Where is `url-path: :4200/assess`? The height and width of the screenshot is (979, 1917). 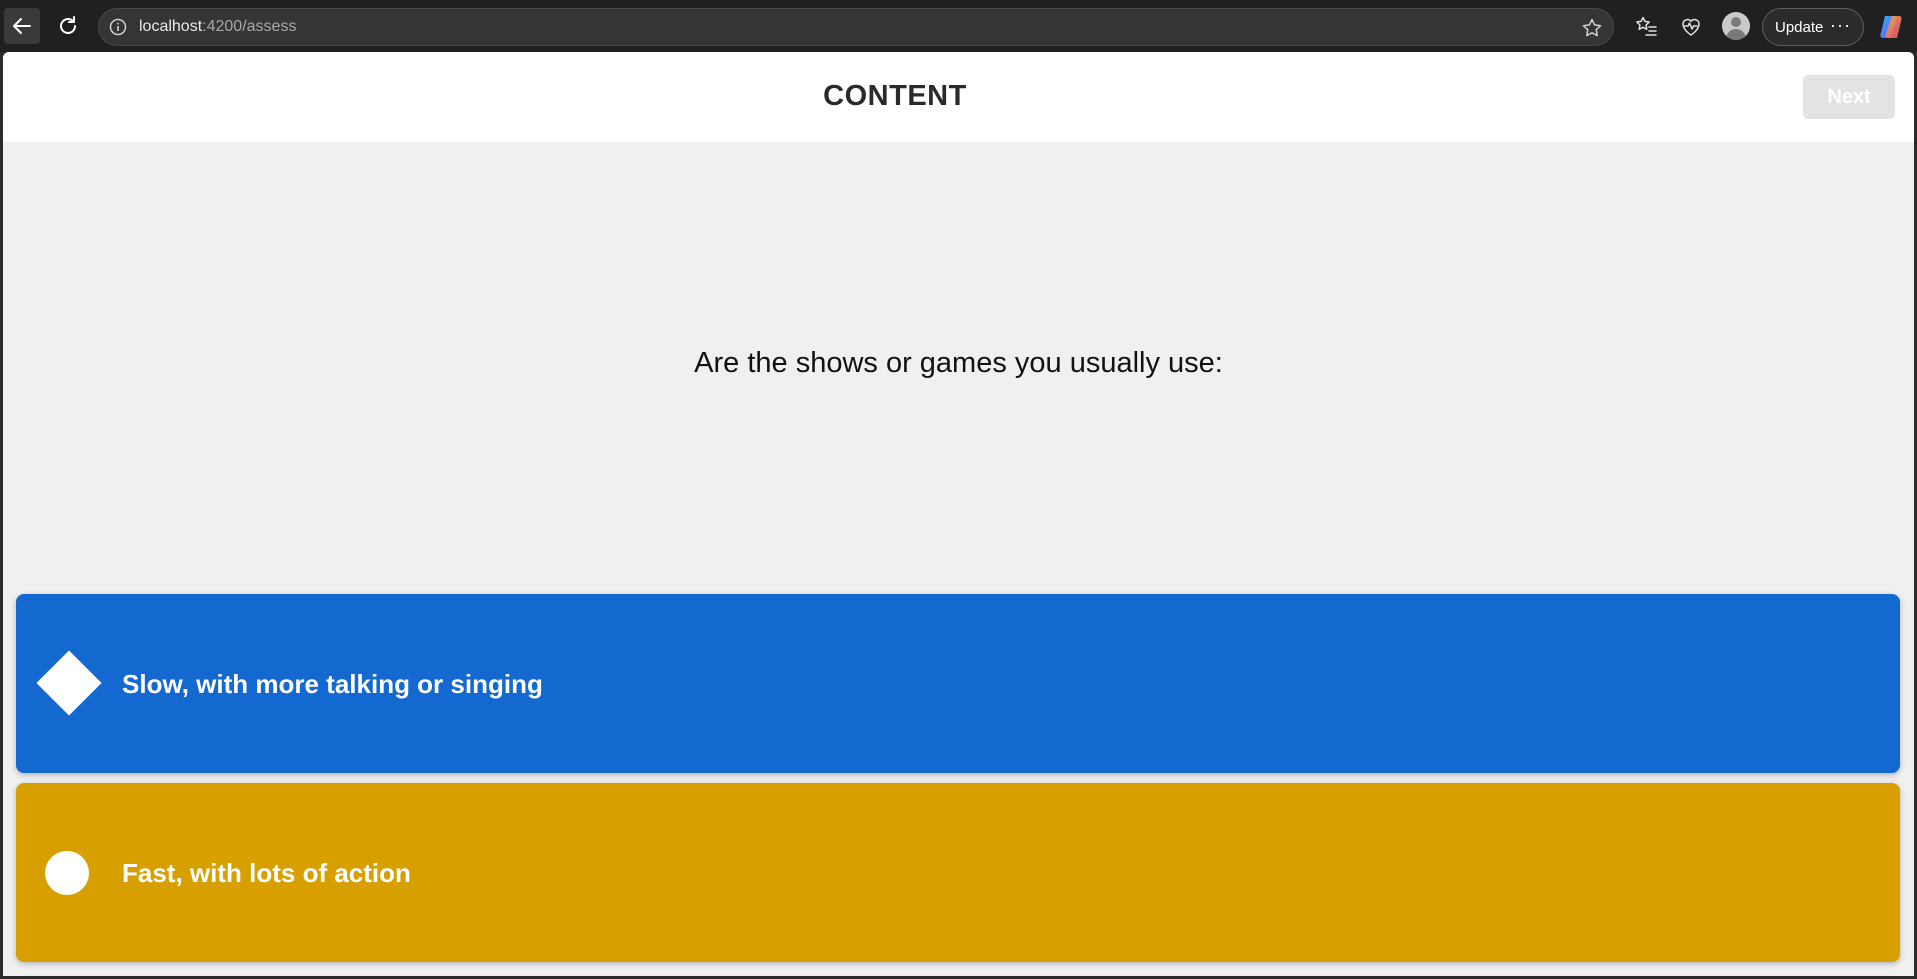
url-path: :4200/assess is located at coordinates (249, 26).